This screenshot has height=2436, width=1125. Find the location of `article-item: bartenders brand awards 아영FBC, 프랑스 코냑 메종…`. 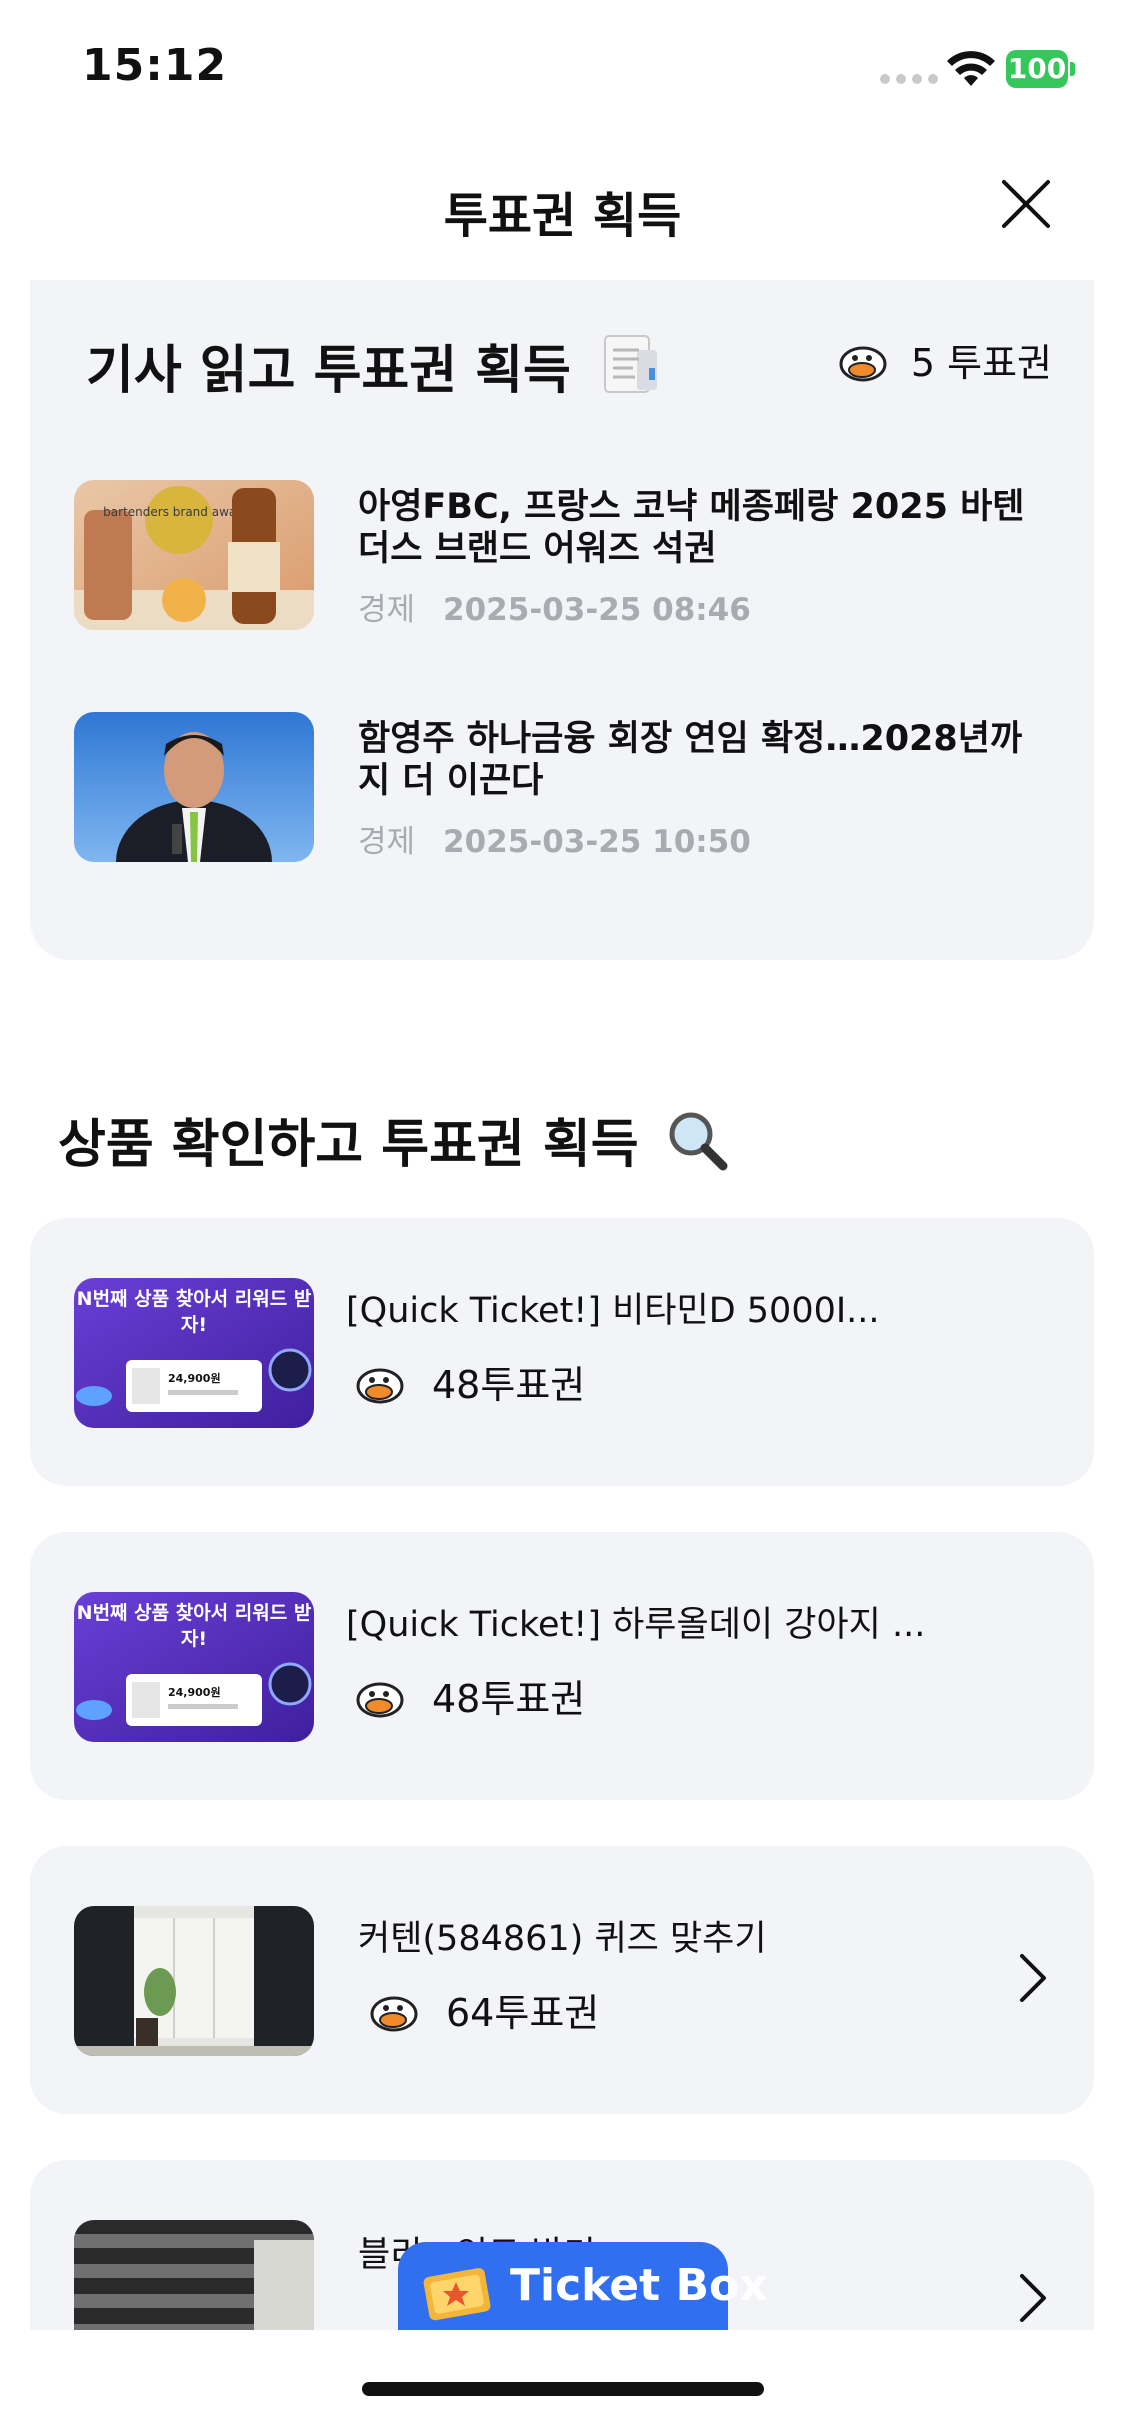

article-item: bartenders brand awards 아영FBC, 프랑스 코냑 메종… is located at coordinates (564, 555).